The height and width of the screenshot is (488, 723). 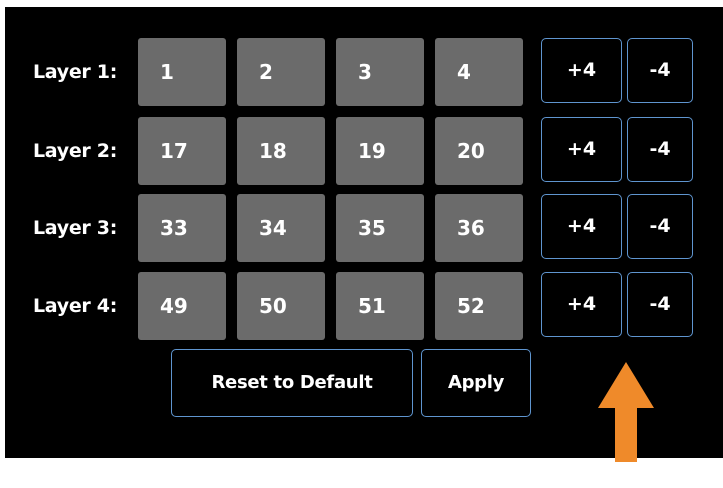 I want to click on layer-slot: 20, so click(x=479, y=151).